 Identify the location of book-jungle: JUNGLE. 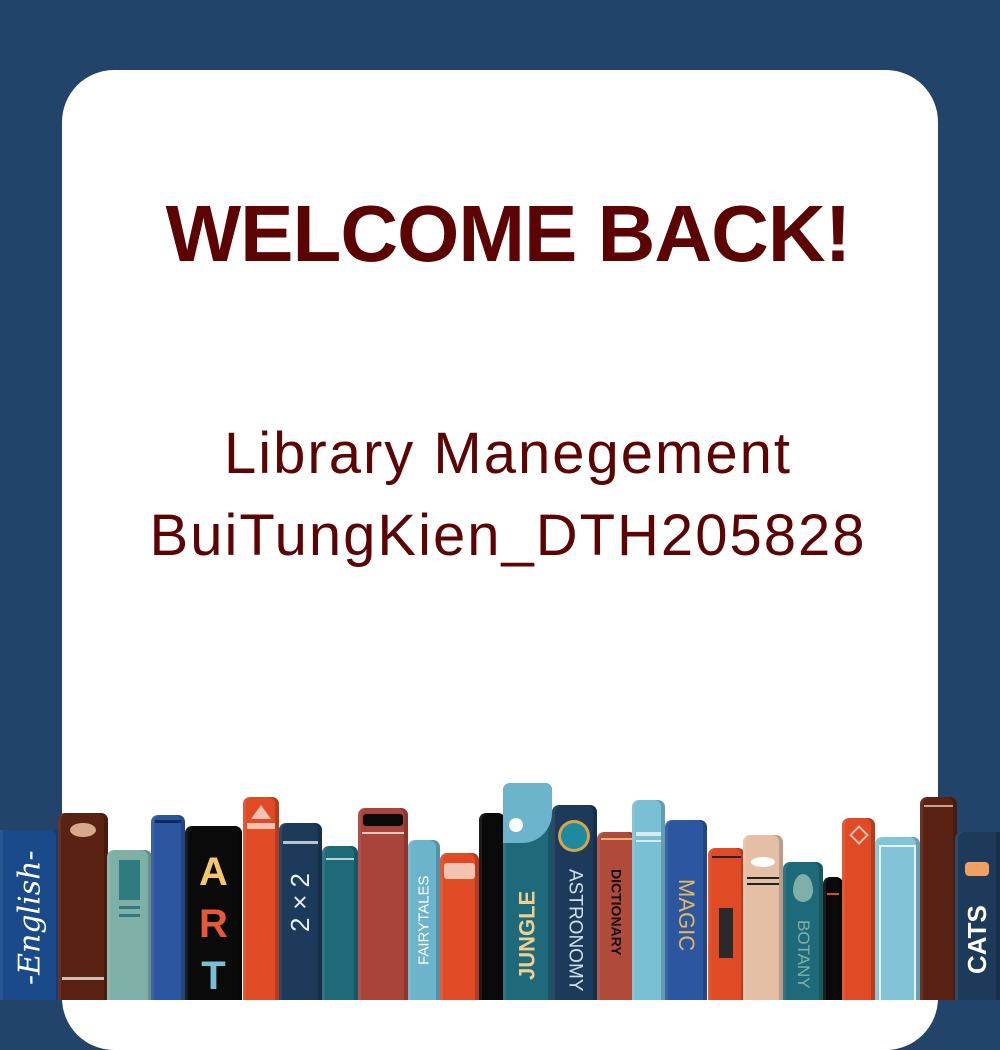
(527, 891).